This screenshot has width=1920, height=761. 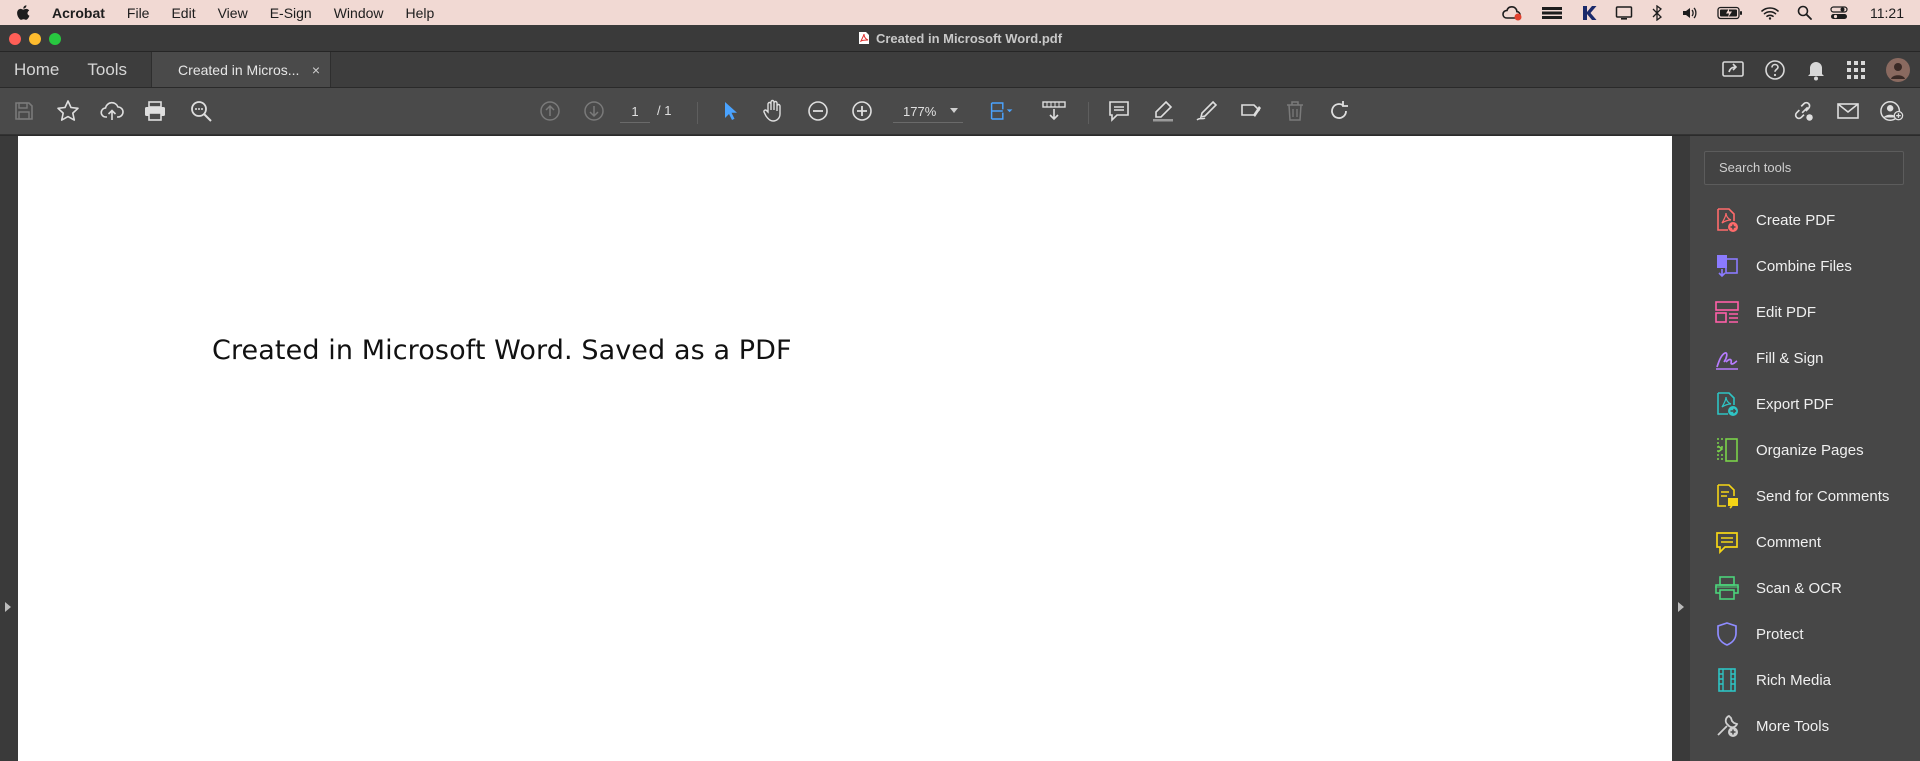 What do you see at coordinates (1804, 168) in the screenshot?
I see `search-tools-input: Search tools` at bounding box center [1804, 168].